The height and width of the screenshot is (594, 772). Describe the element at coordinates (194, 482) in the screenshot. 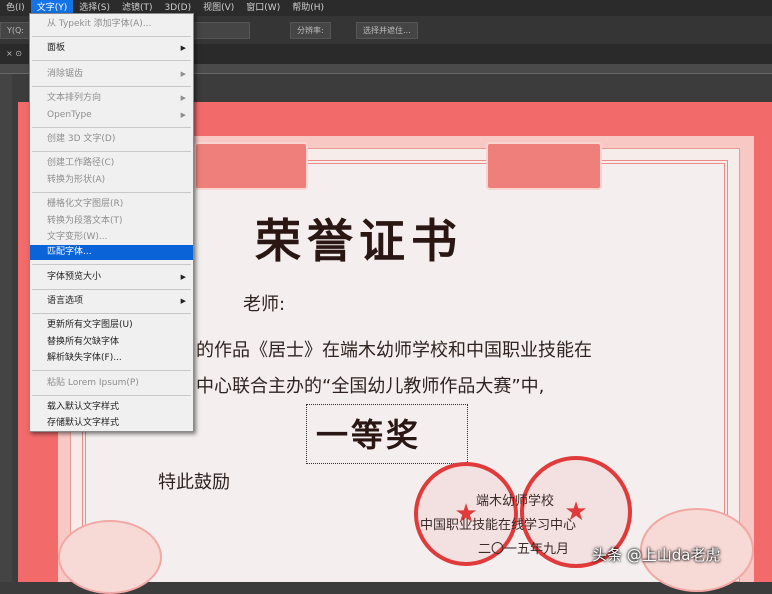

I see `closing-text: 特此鼓励` at that location.